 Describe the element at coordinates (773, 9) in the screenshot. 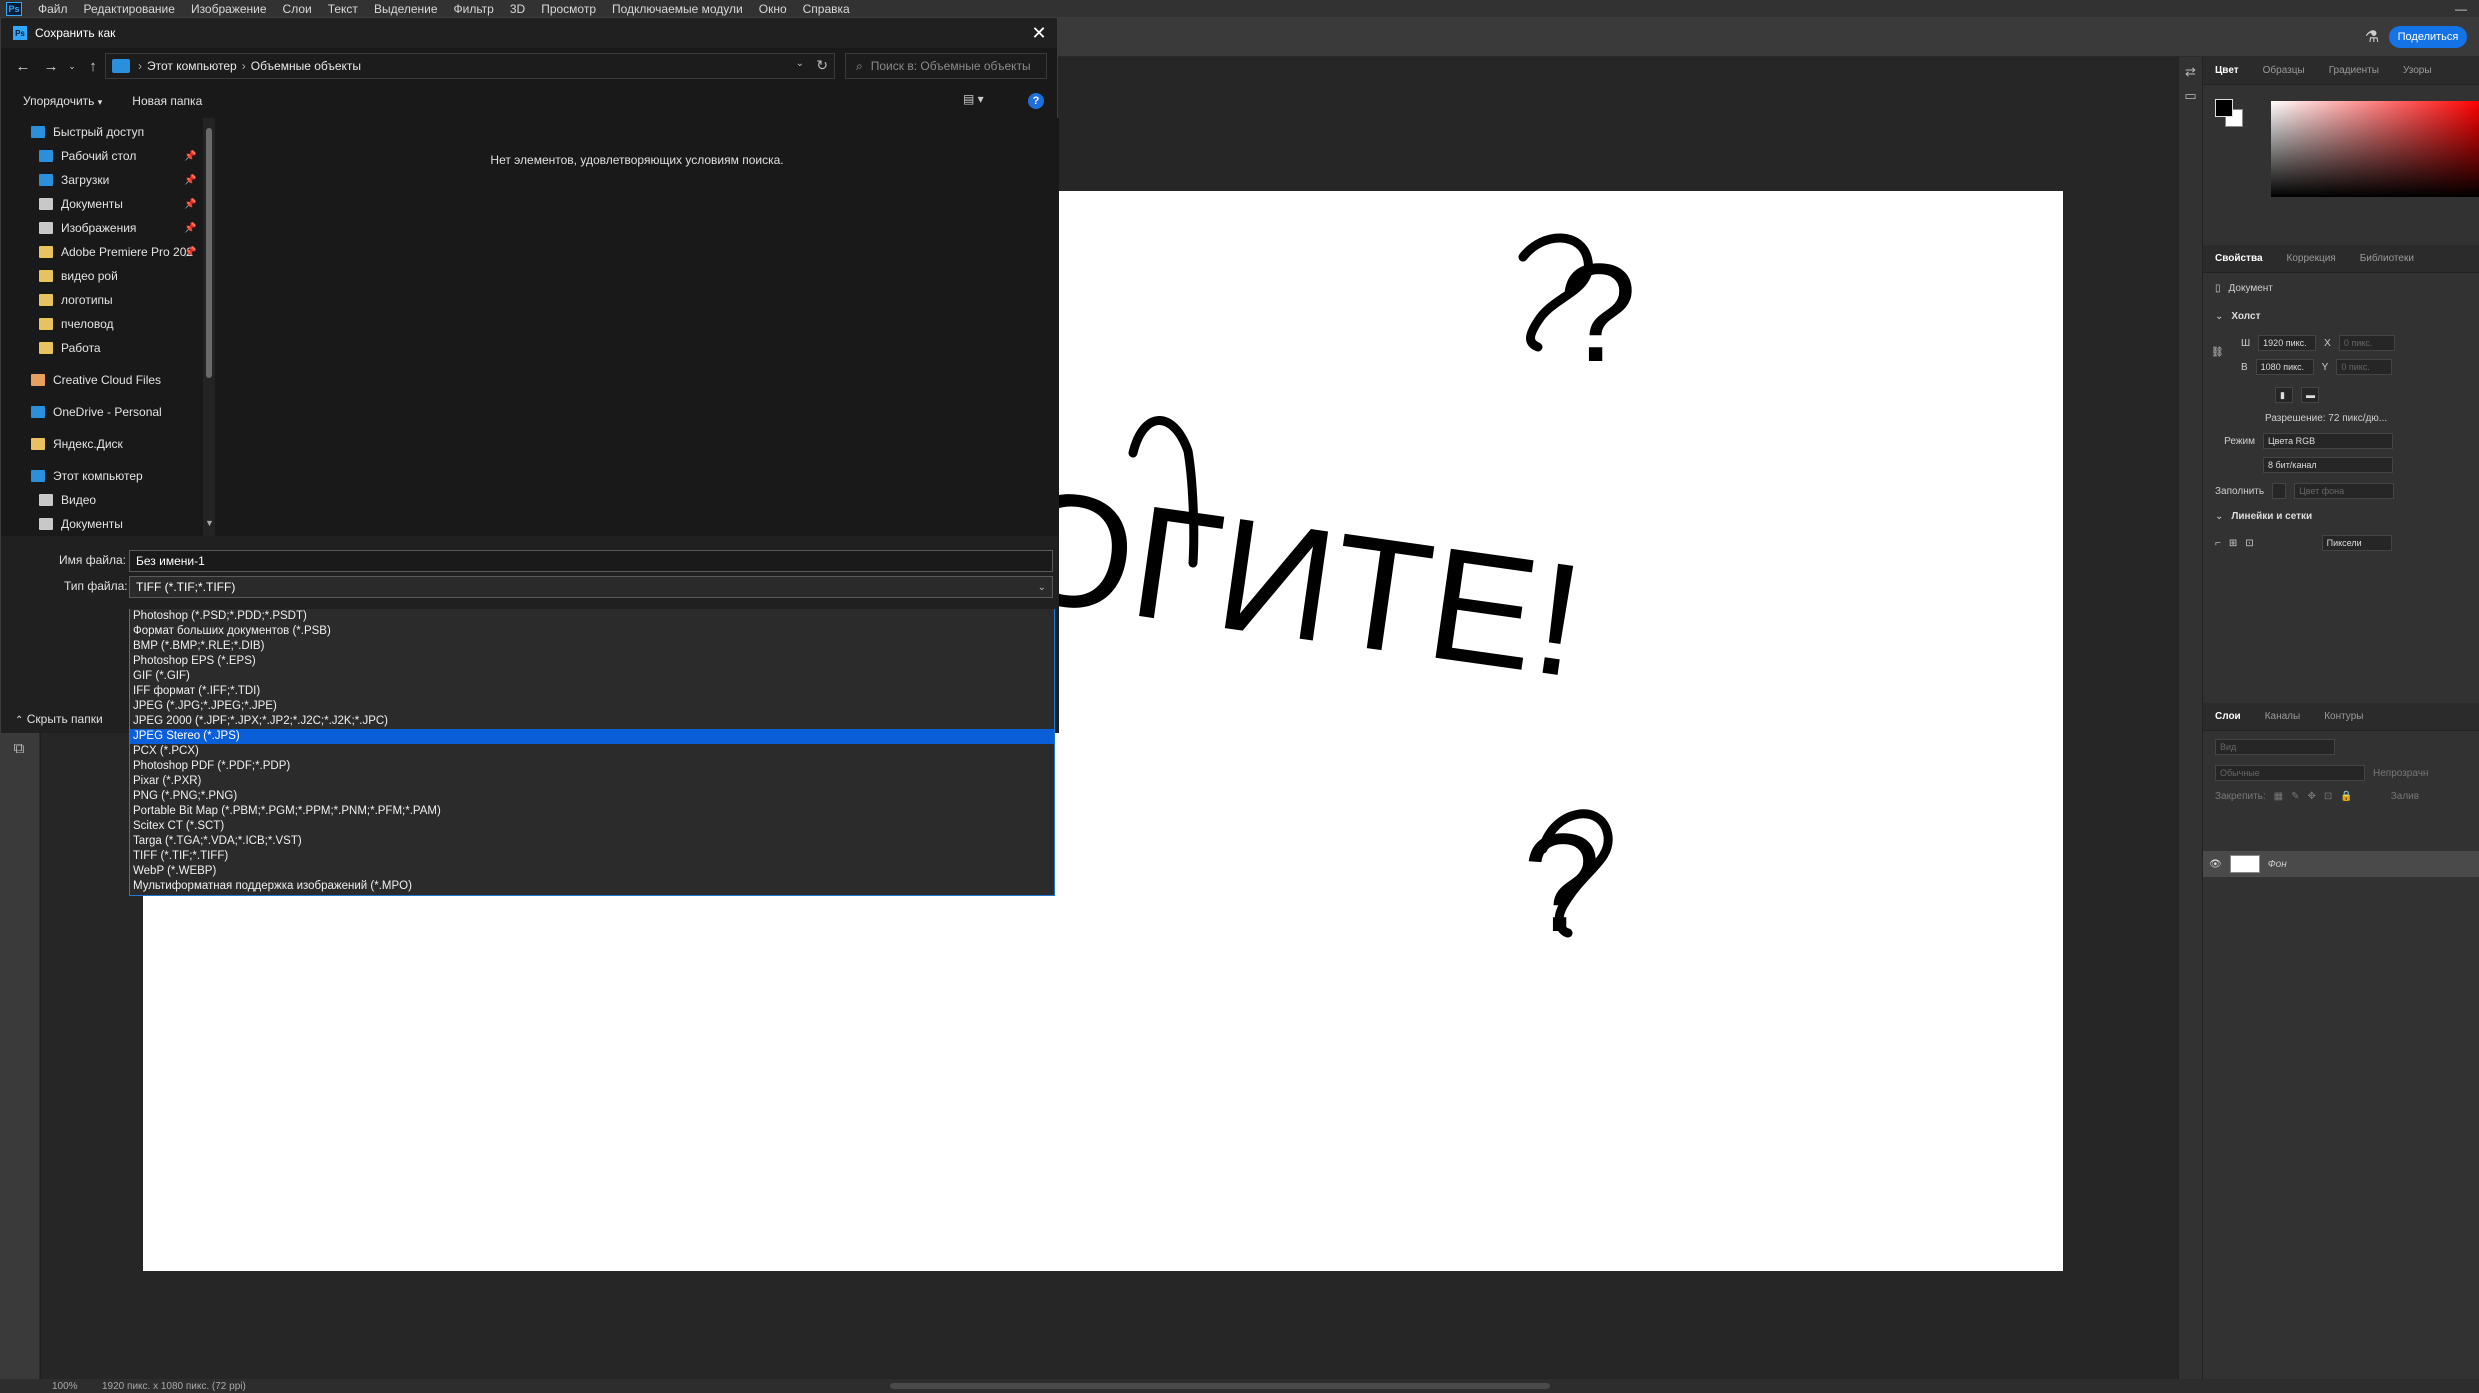

I see `menu-window: Окно` at that location.